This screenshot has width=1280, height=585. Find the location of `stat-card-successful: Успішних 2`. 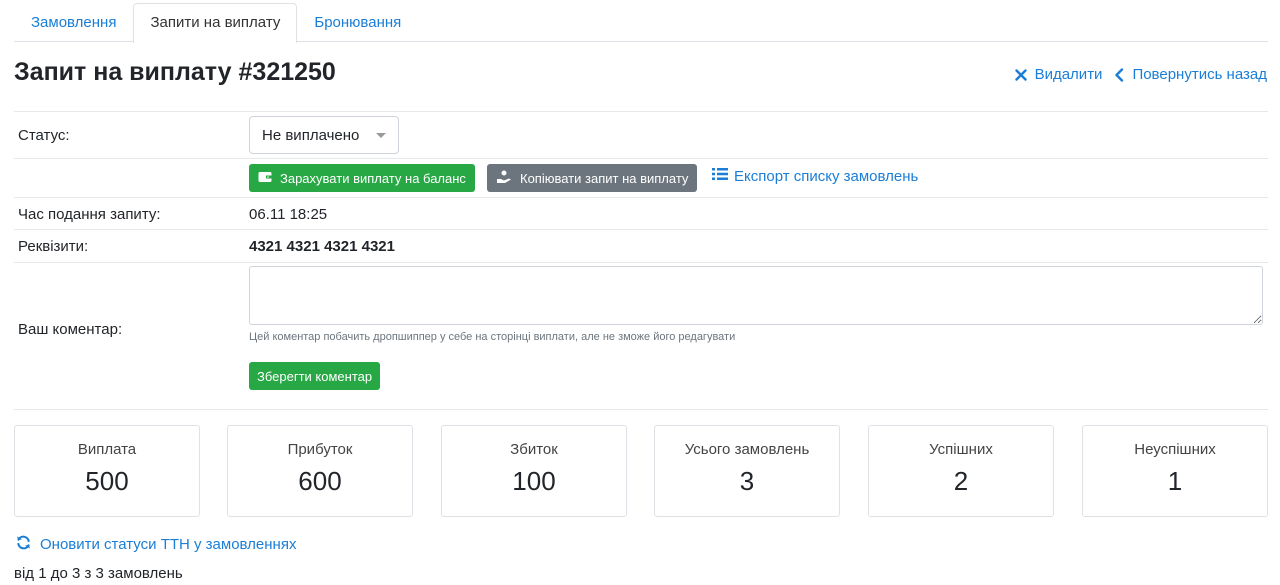

stat-card-successful: Успішних 2 is located at coordinates (961, 471).